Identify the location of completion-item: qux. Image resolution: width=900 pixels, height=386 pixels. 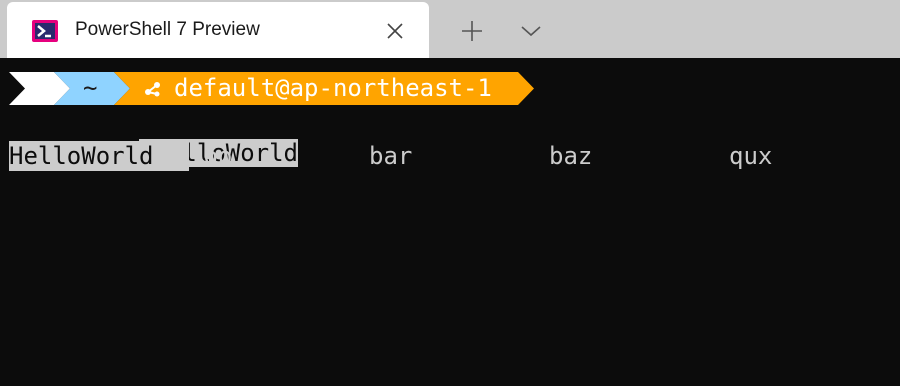
(750, 156).